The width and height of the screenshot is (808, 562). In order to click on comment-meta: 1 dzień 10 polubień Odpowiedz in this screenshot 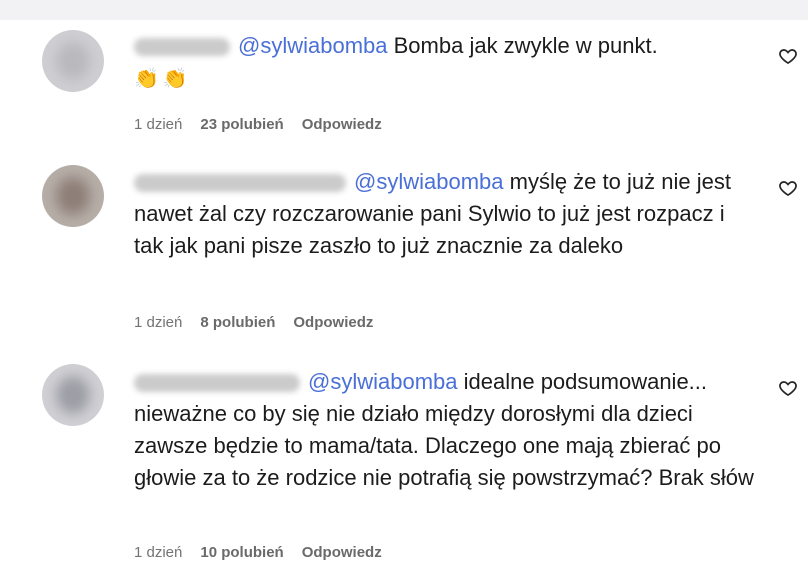, I will do `click(258, 552)`.